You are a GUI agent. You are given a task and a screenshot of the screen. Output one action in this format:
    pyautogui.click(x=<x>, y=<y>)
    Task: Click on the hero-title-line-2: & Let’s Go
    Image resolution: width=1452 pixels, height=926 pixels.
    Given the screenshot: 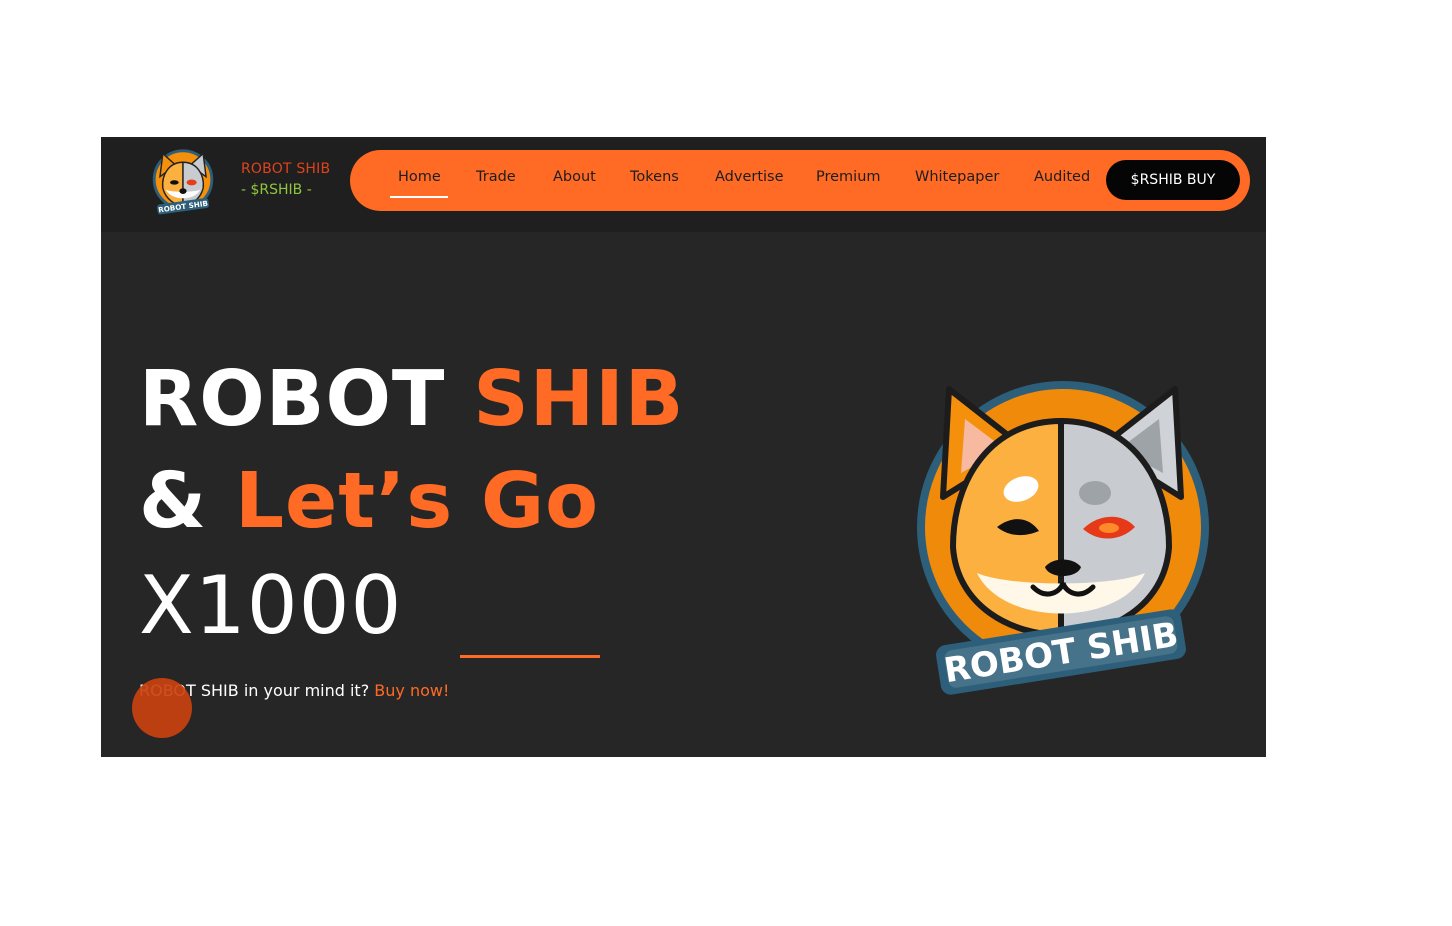 What is the action you would take?
    pyautogui.click(x=369, y=501)
    